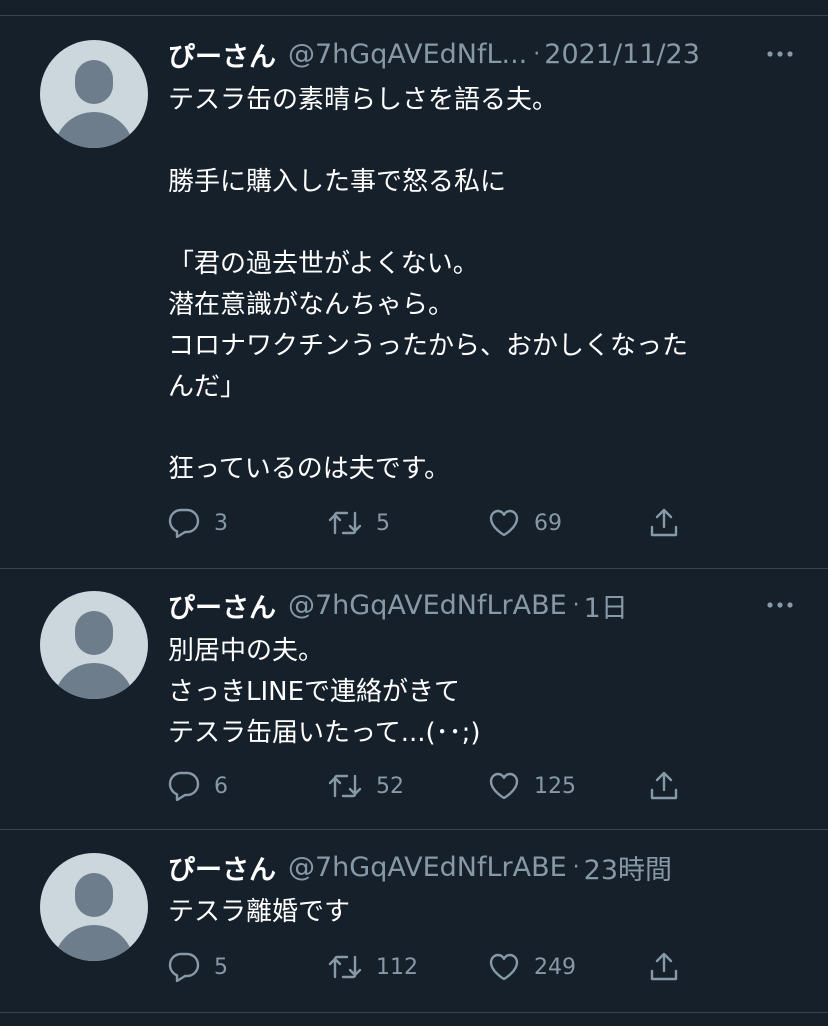 The width and height of the screenshot is (828, 1026). I want to click on tweet-text-line: 勝手に購入した事で怒る私に, so click(337, 182).